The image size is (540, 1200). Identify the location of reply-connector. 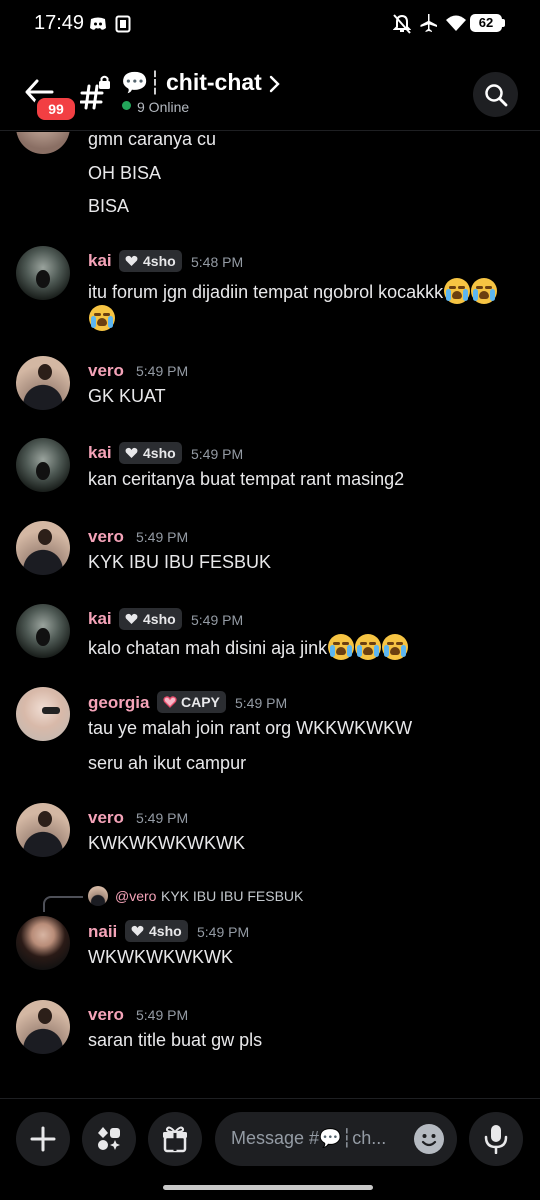
(63, 904).